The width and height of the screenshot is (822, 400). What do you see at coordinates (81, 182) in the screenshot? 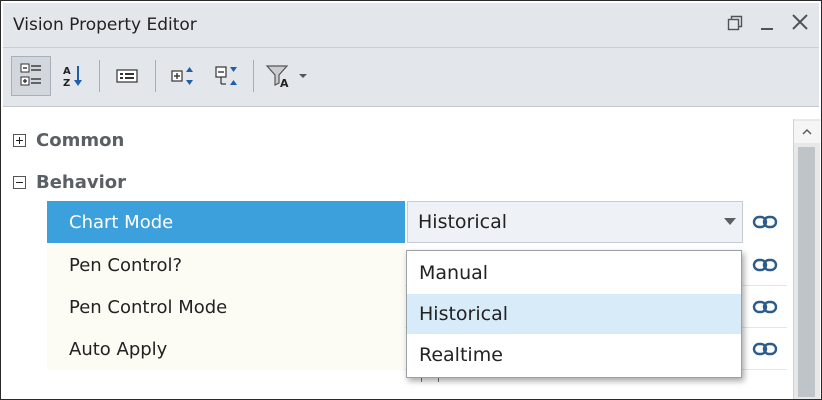
I see `category-label: Behavior` at bounding box center [81, 182].